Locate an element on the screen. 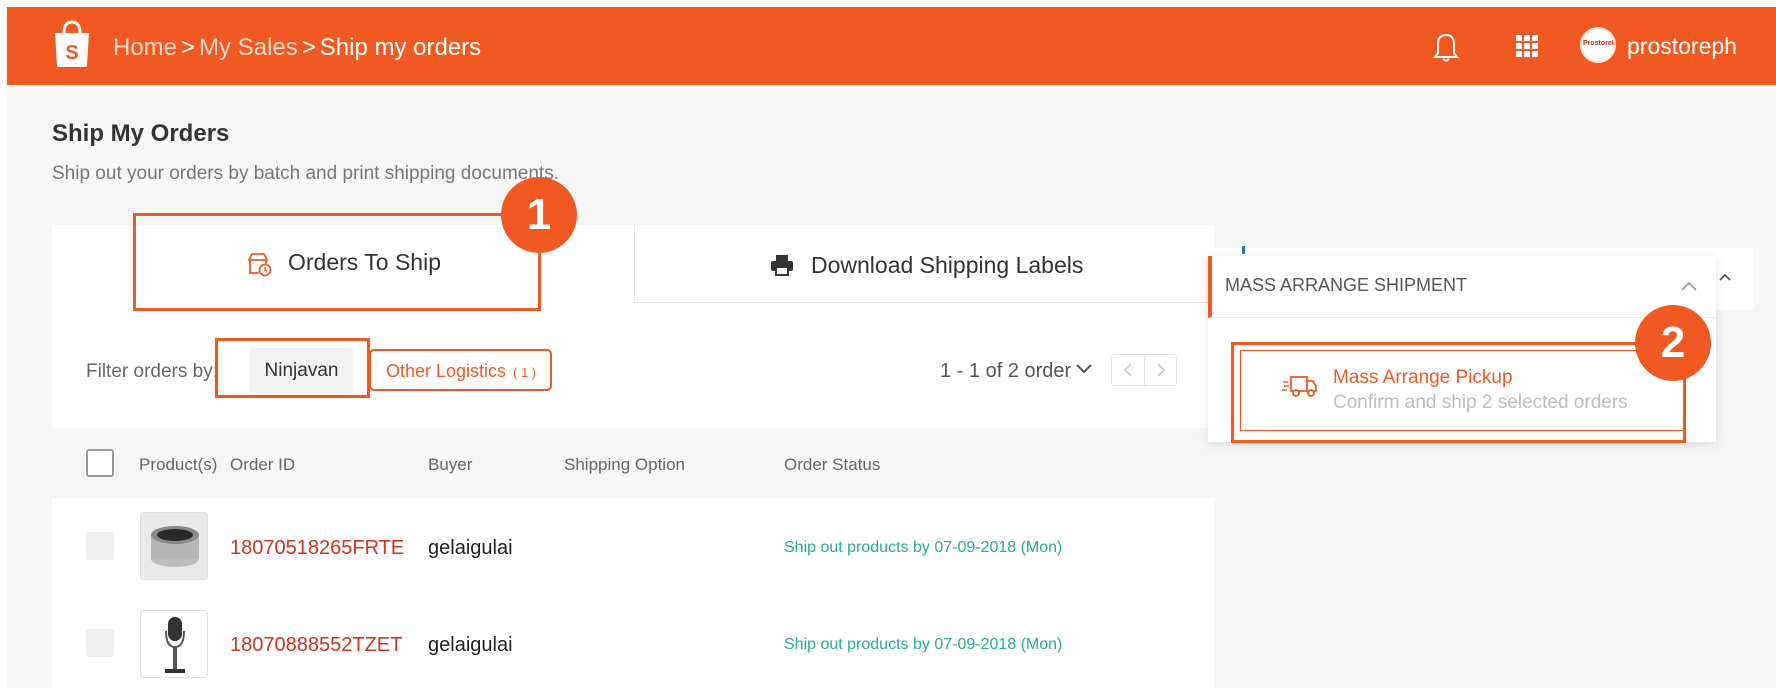 Image resolution: width=1776 pixels, height=688 pixels. shopee-logo-icon: S is located at coordinates (72, 44).